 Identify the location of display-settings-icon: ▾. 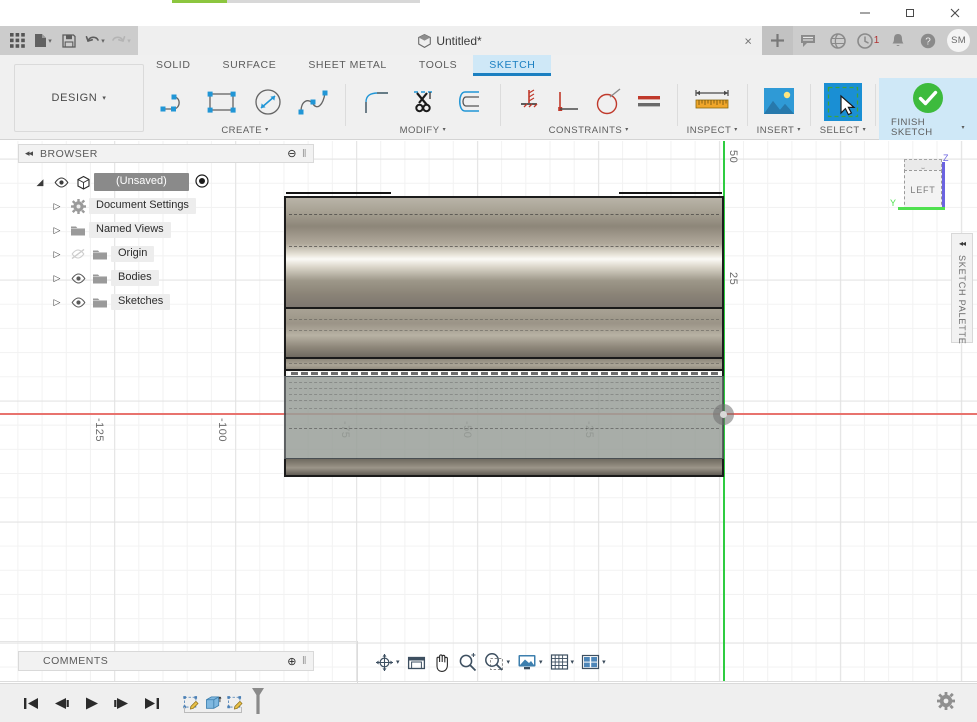
(530, 662).